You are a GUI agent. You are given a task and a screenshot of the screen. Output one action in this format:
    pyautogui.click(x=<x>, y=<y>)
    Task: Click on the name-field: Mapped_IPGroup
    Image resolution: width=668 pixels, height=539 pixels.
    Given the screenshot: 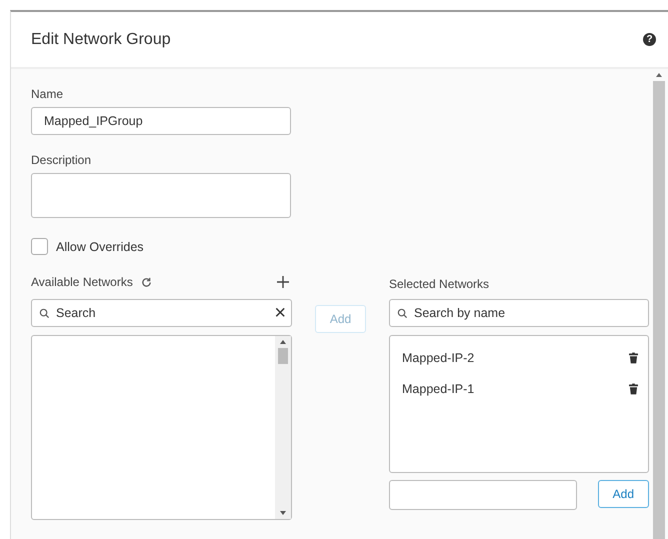 What is the action you would take?
    pyautogui.click(x=161, y=121)
    